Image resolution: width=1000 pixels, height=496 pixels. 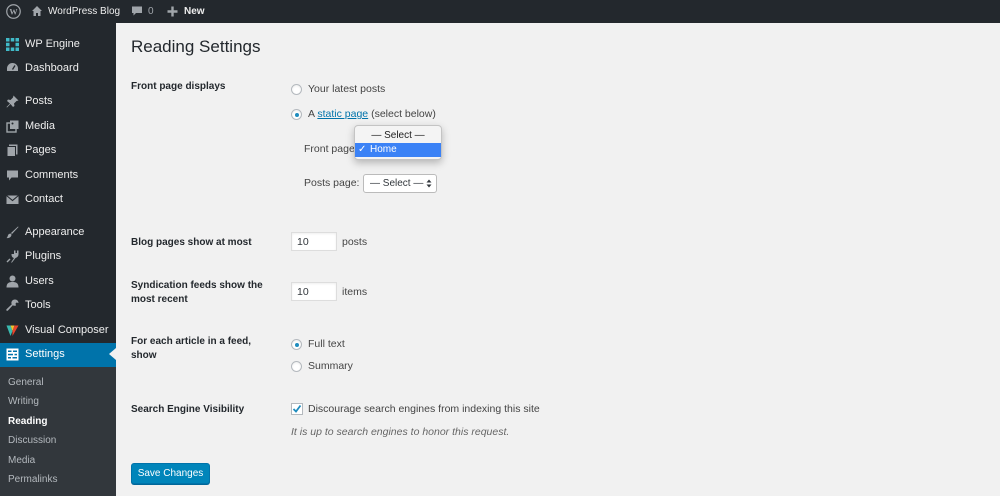 I want to click on static-page-option: A static page (select below), so click(x=372, y=114).